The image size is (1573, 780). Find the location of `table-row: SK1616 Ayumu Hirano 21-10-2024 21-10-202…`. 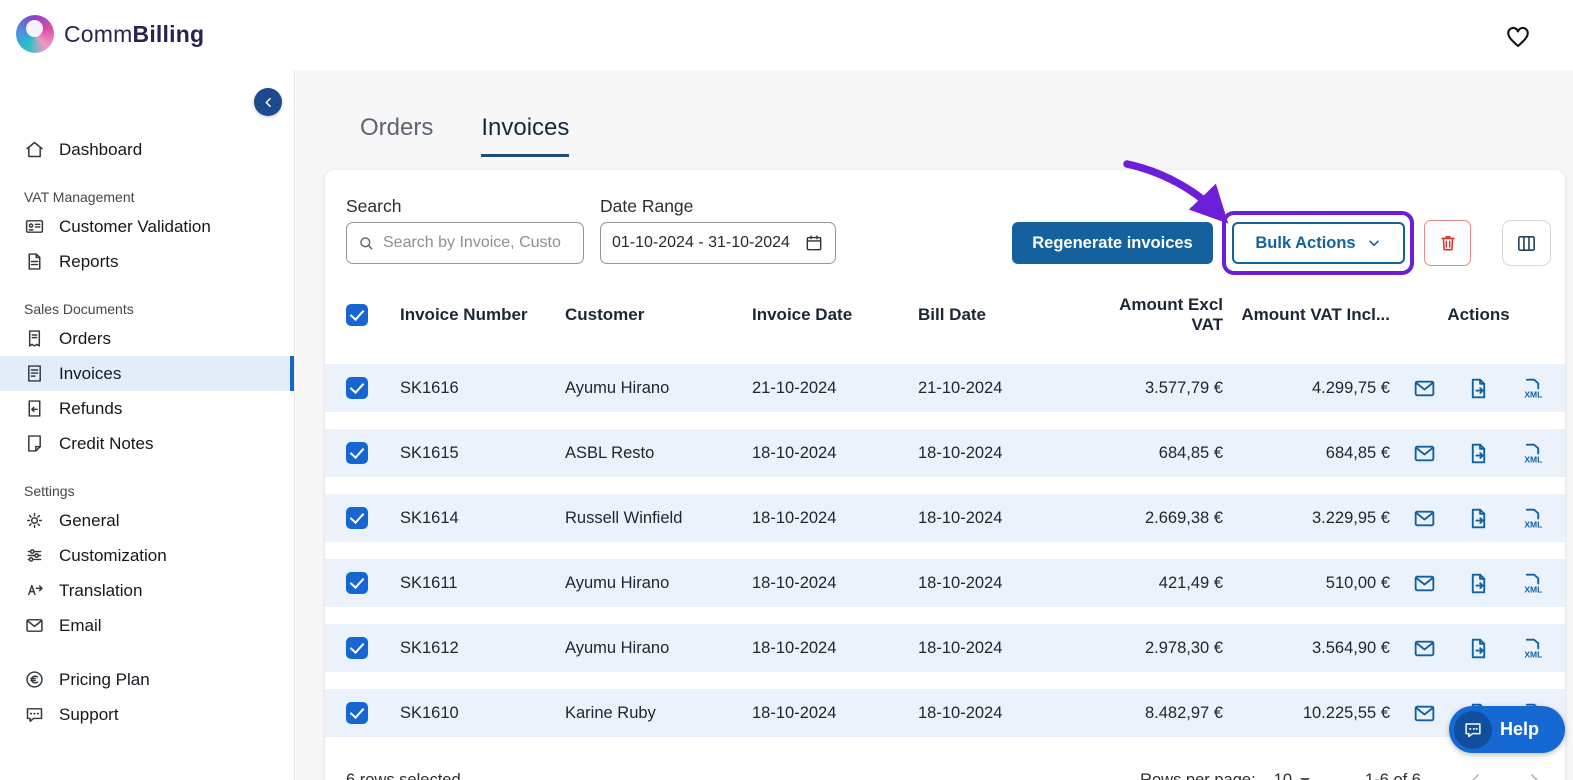

table-row: SK1616 Ayumu Hirano 21-10-2024 21-10-202… is located at coordinates (945, 388).